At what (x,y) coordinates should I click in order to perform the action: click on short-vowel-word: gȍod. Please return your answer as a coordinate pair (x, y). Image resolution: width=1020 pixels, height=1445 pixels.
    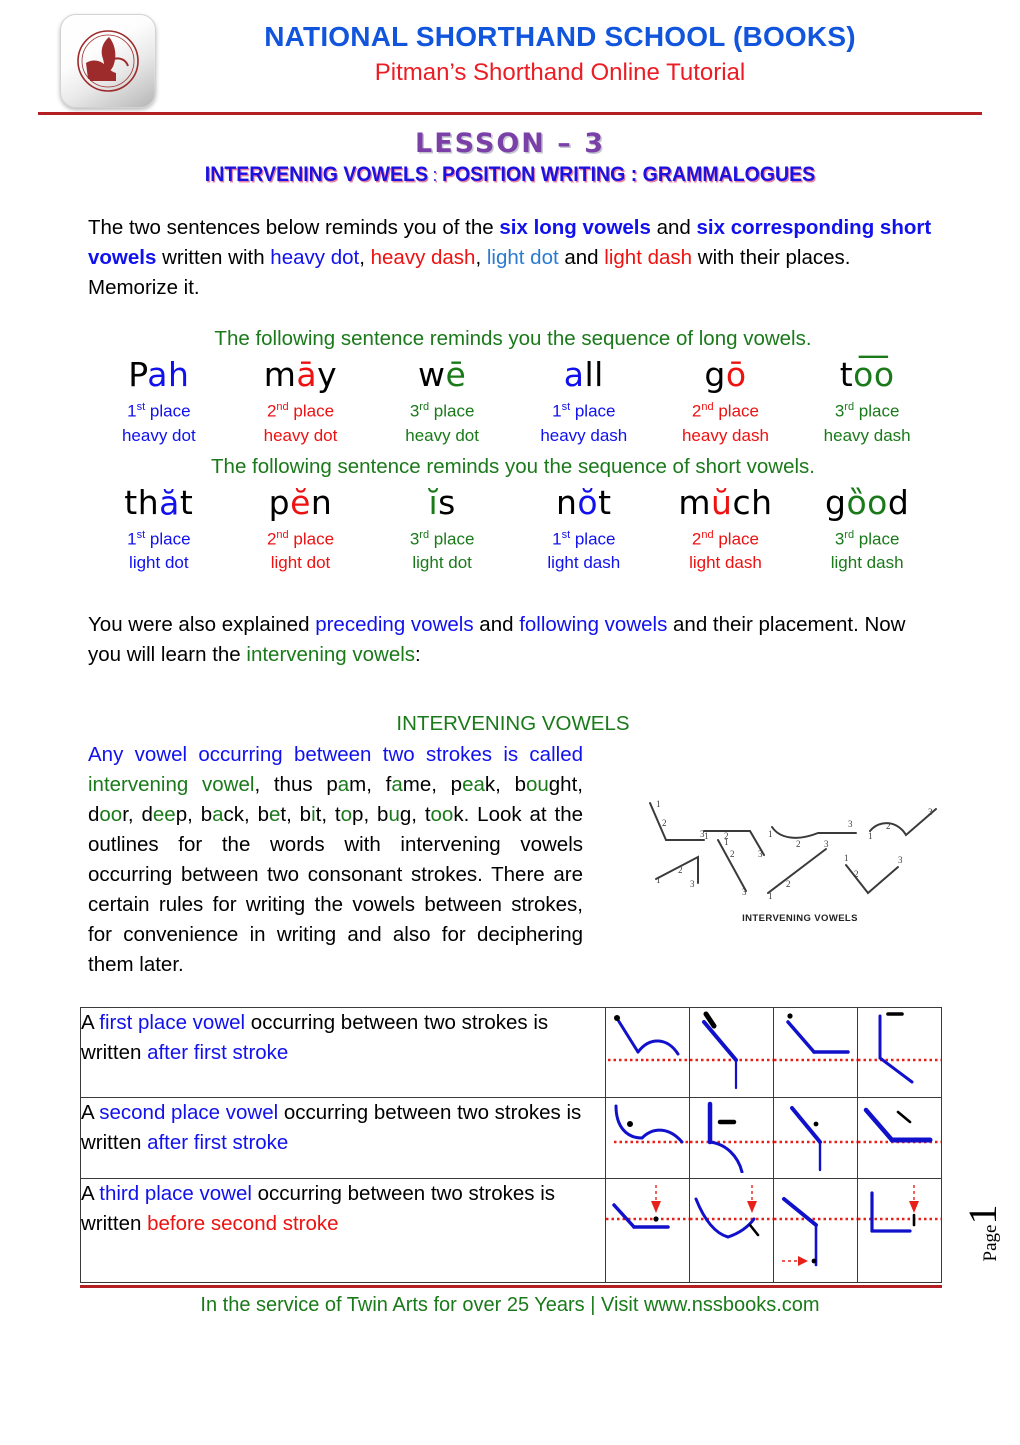
    Looking at the image, I should click on (867, 502).